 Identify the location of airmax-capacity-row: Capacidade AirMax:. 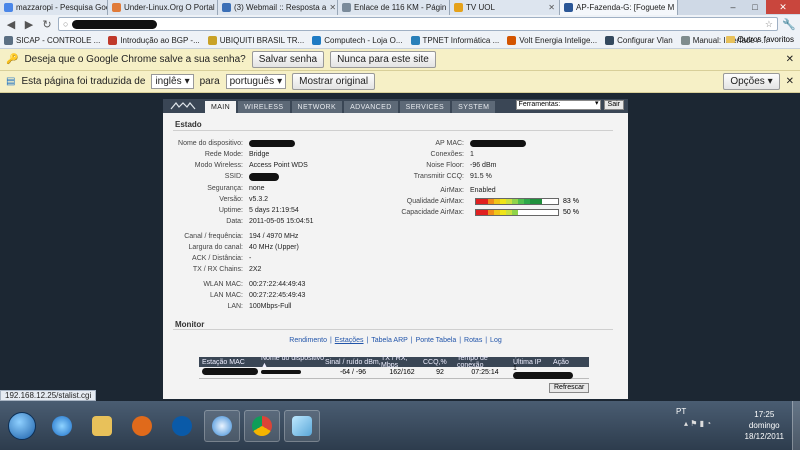
(432, 212).